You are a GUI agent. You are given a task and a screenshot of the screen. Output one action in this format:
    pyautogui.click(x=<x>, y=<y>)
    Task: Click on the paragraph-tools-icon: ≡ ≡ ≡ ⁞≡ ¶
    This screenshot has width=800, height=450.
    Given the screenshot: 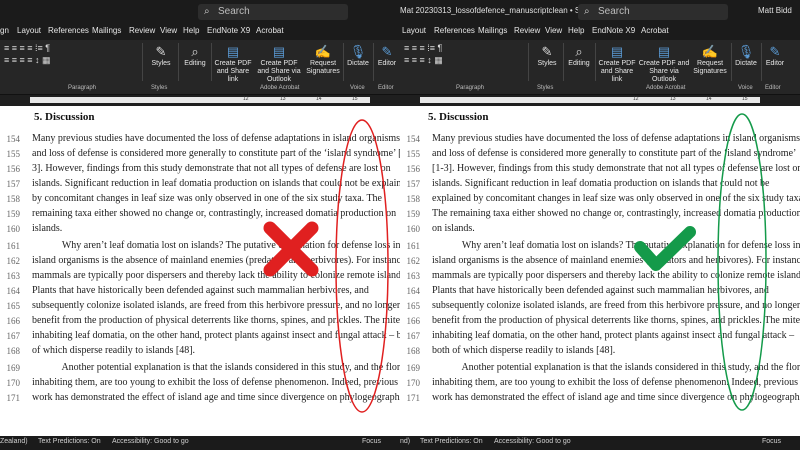 What is the action you would take?
    pyautogui.click(x=423, y=48)
    